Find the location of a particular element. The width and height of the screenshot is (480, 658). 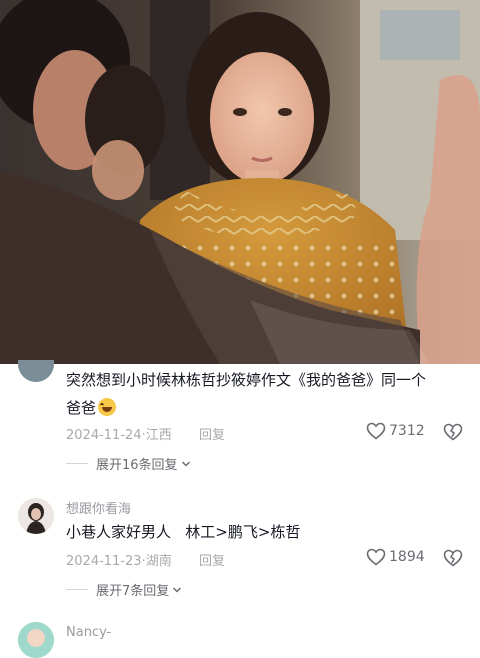

like-count: 7312 is located at coordinates (407, 431).